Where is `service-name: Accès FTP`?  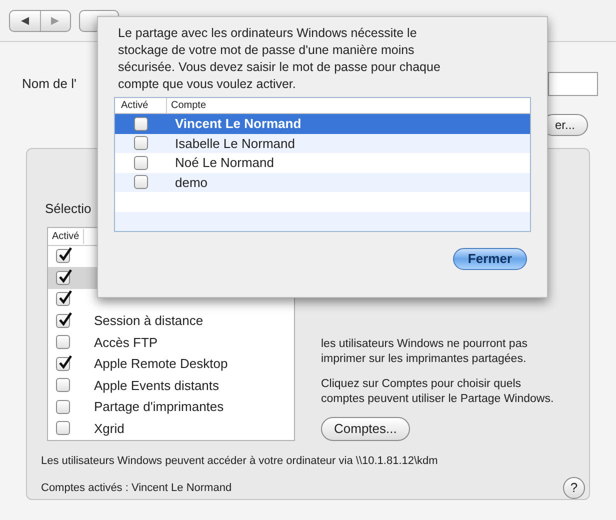
service-name: Accès FTP is located at coordinates (126, 343).